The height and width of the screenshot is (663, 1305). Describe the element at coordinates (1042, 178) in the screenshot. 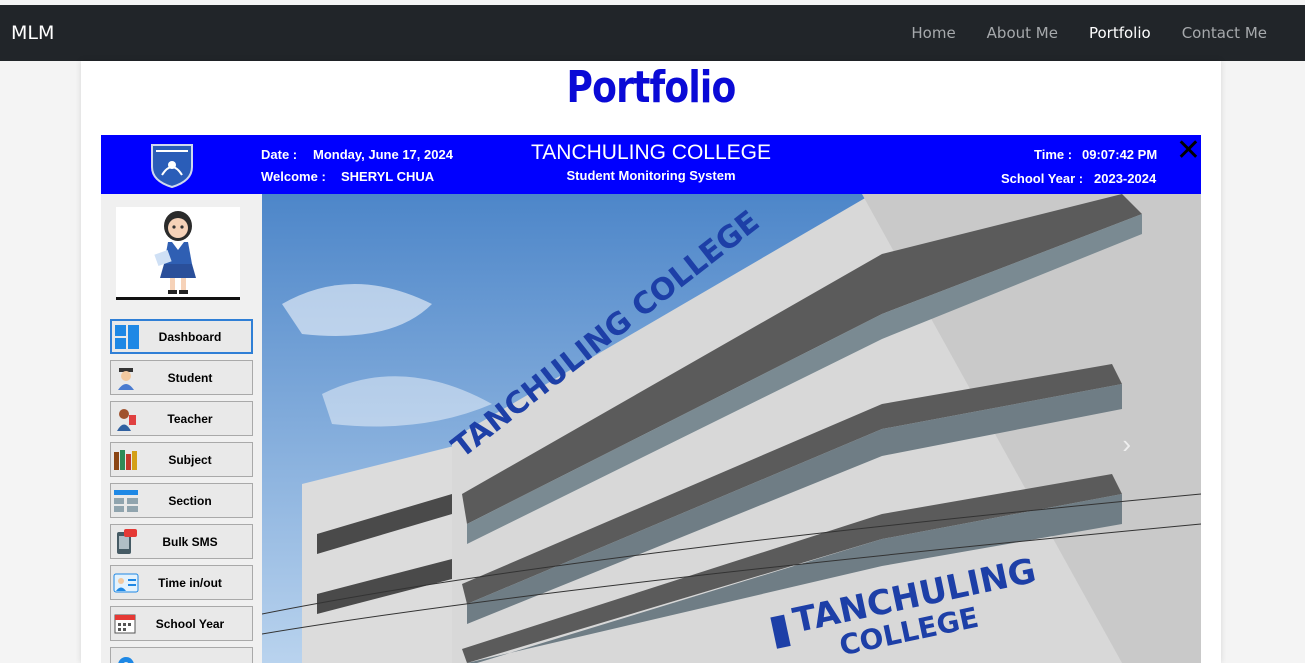

I see `school-year-label: School Year :` at that location.